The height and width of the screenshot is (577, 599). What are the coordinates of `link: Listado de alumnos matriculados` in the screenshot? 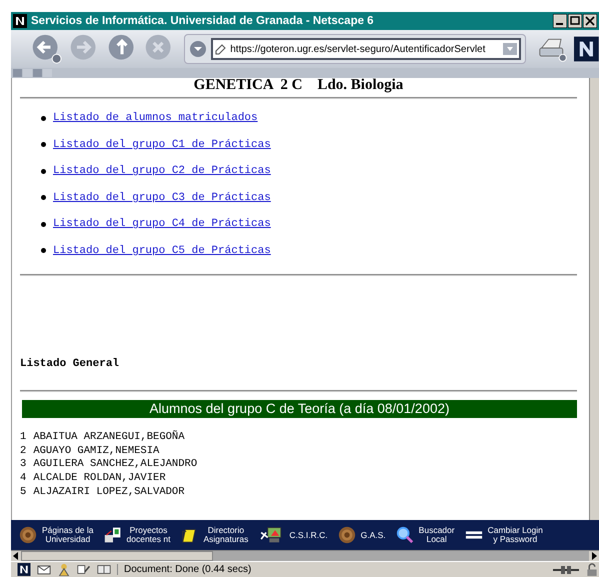 It's located at (155, 118).